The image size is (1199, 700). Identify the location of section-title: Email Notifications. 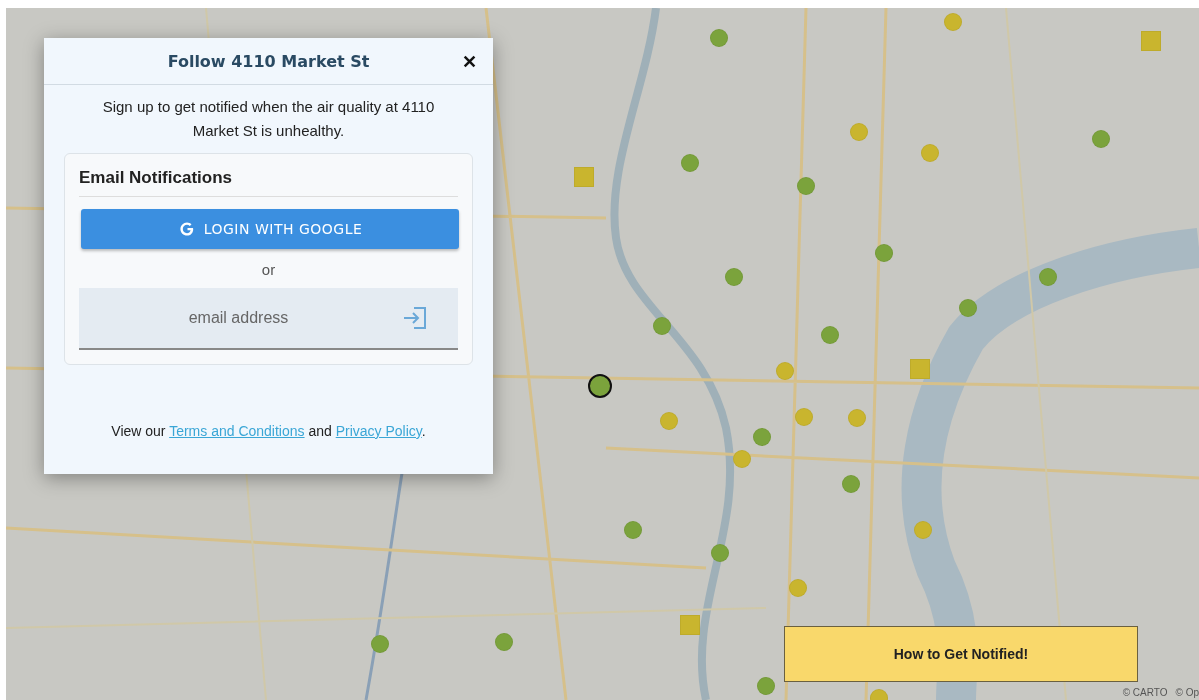
(268, 182).